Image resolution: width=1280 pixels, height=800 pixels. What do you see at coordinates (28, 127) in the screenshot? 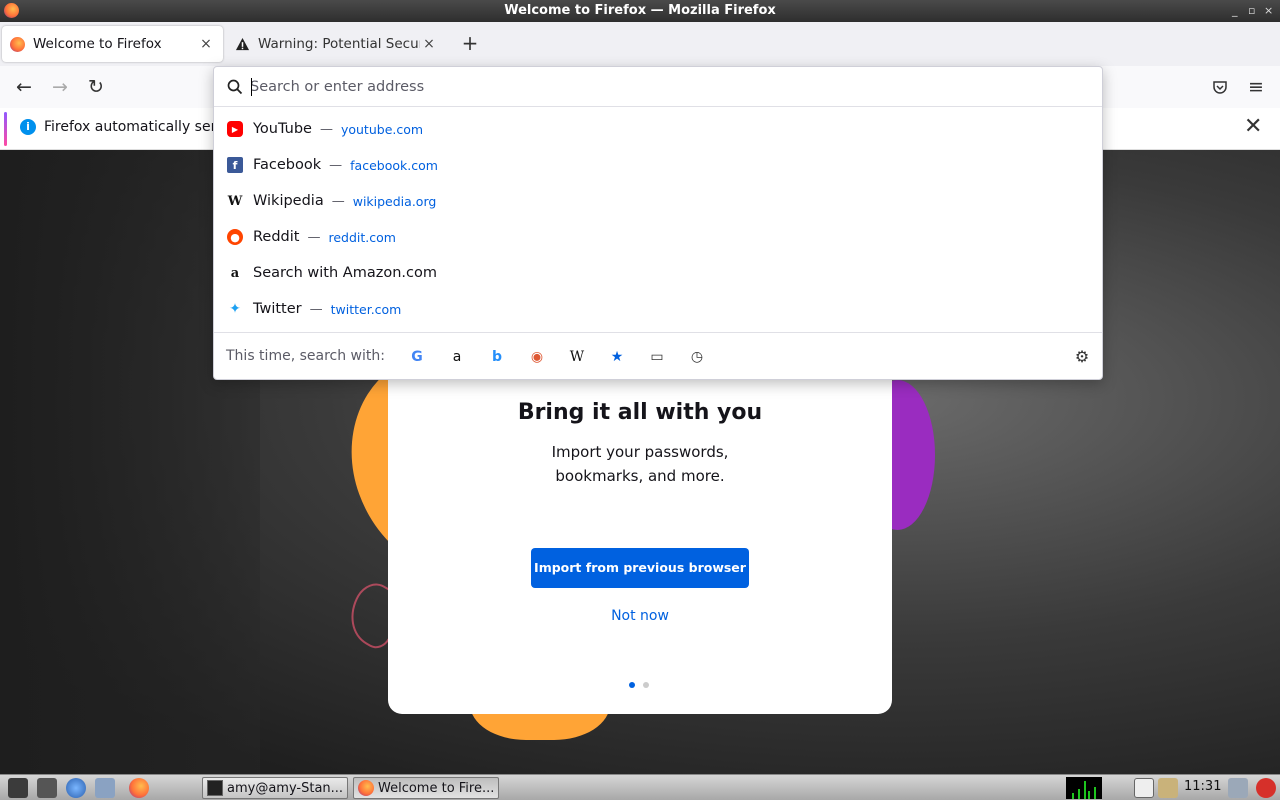
I see `info-icon: i` at bounding box center [28, 127].